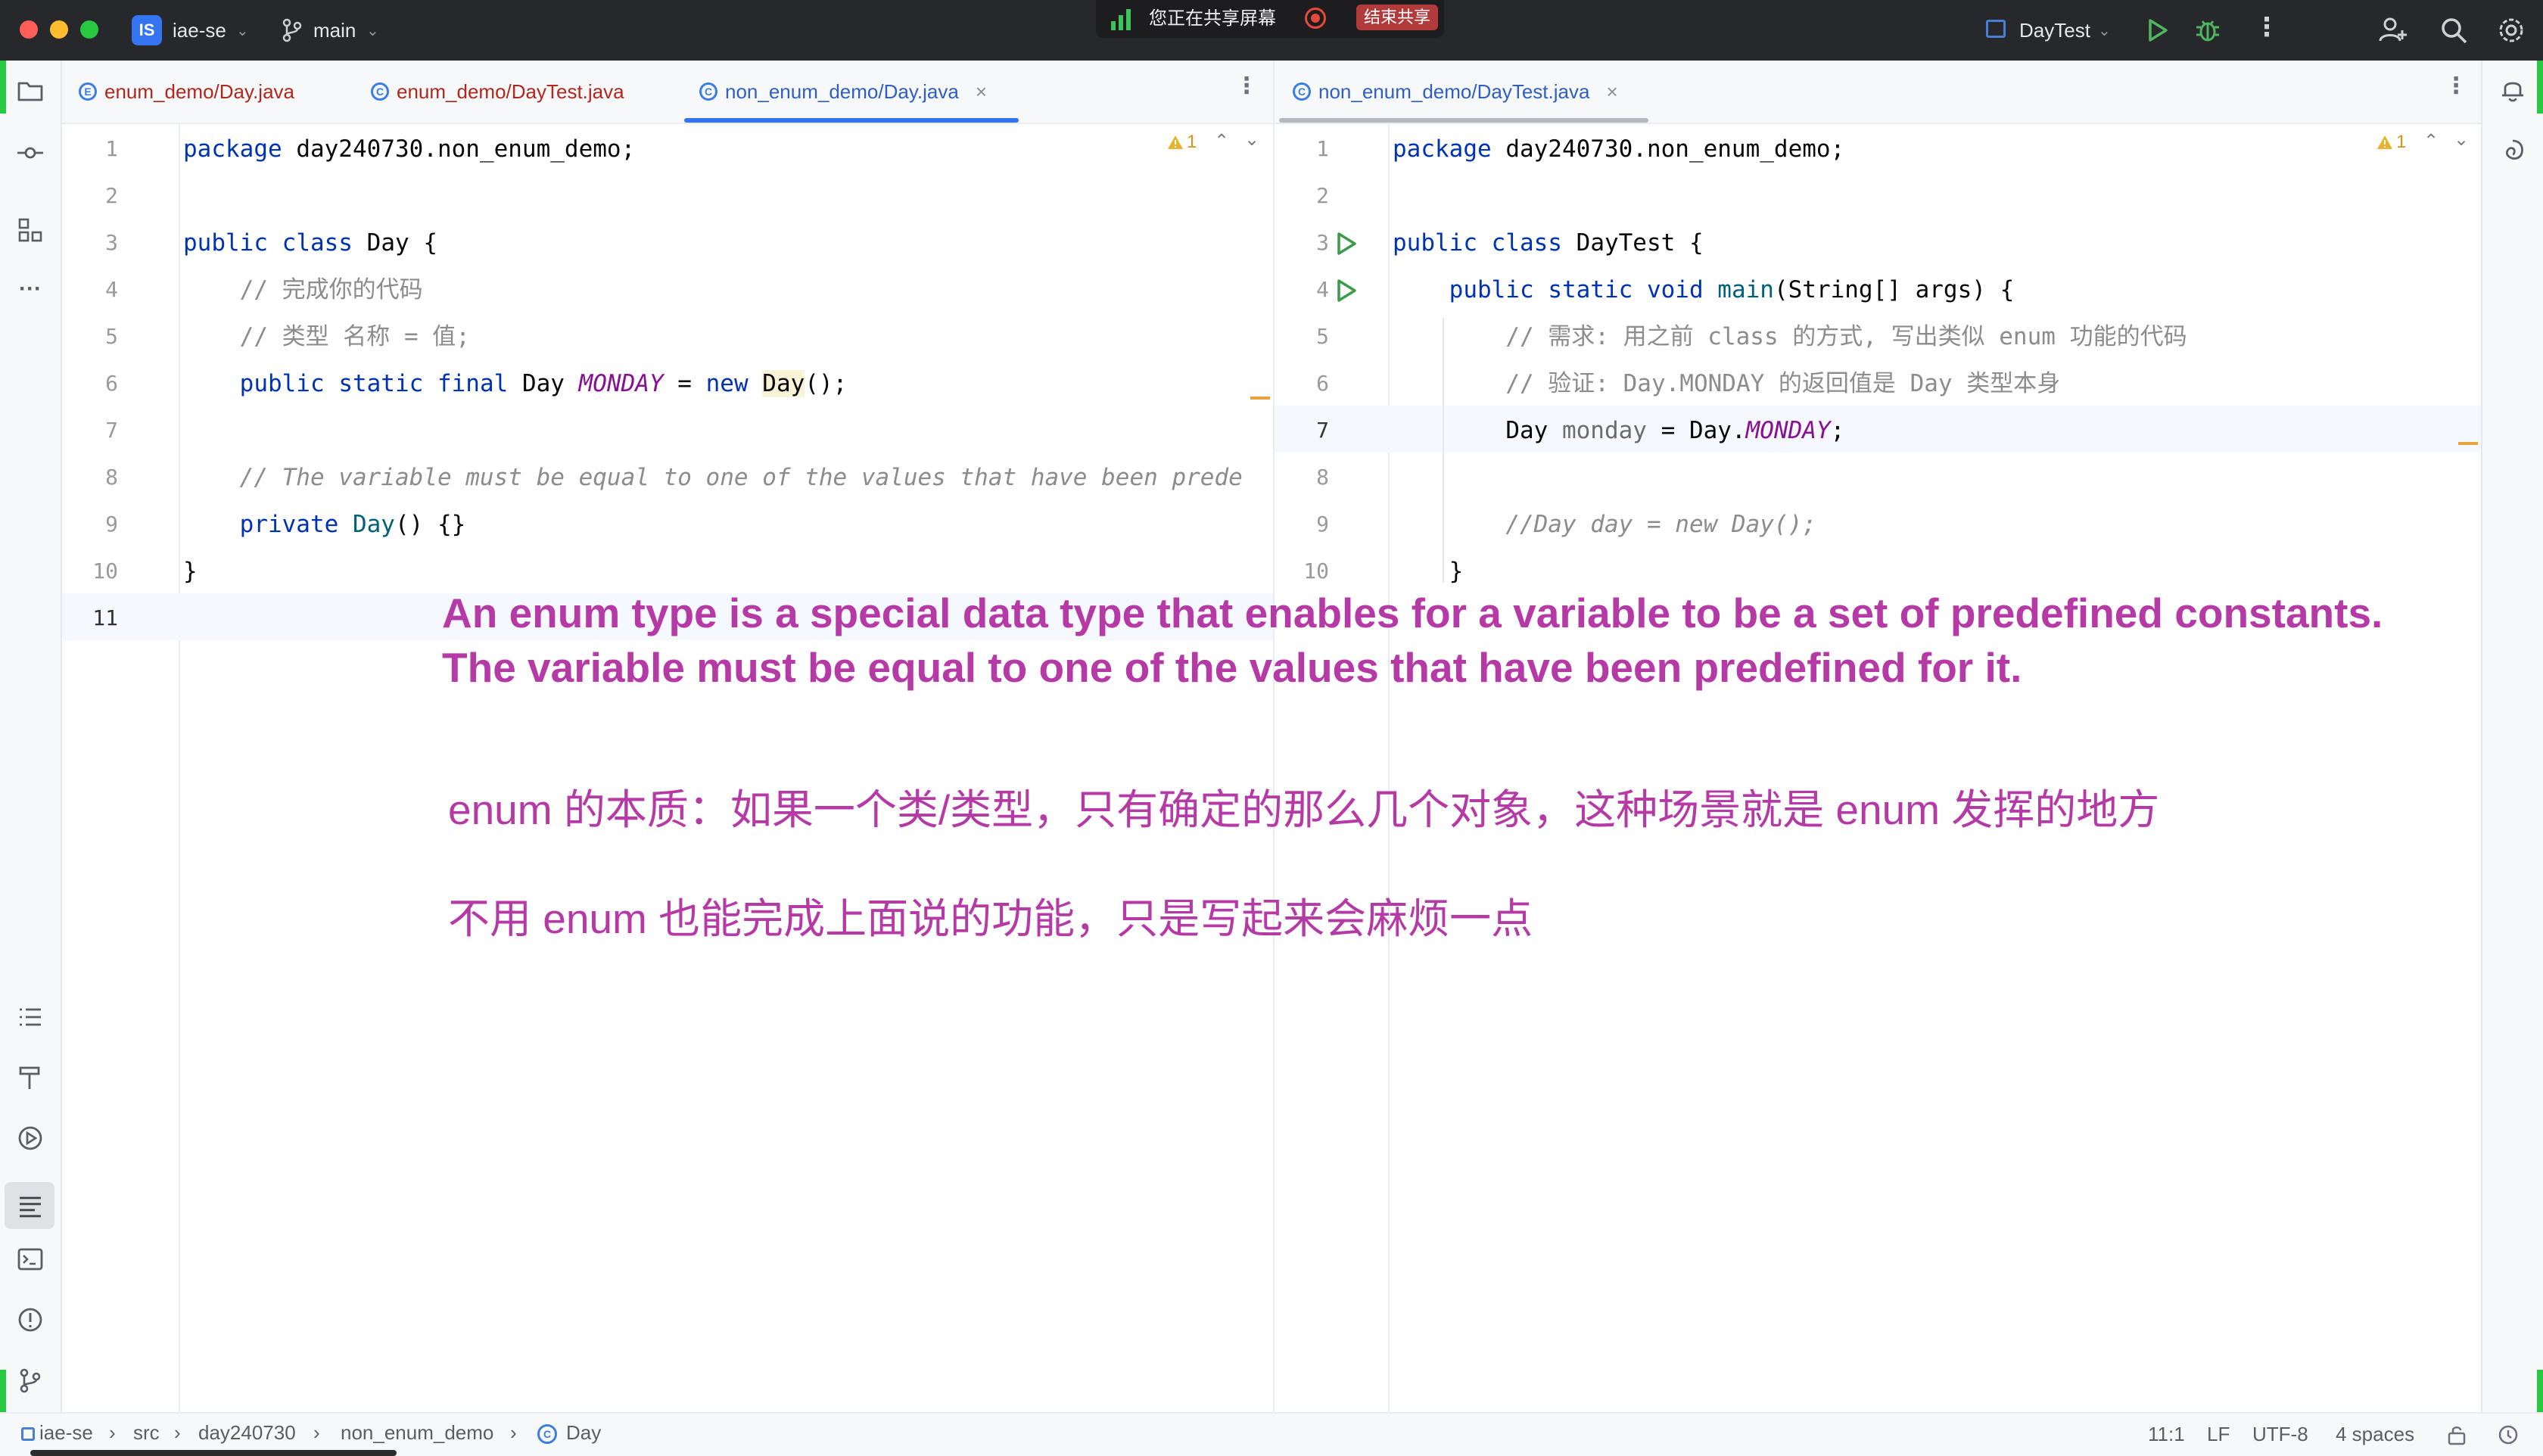 Image resolution: width=2543 pixels, height=1456 pixels. Describe the element at coordinates (334, 30) in the screenshot. I see `branch-name: main` at that location.